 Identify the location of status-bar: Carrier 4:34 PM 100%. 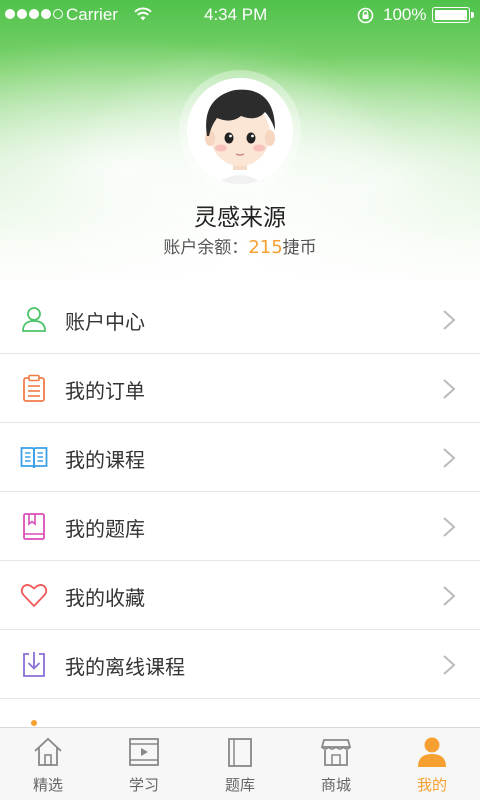
(240, 15).